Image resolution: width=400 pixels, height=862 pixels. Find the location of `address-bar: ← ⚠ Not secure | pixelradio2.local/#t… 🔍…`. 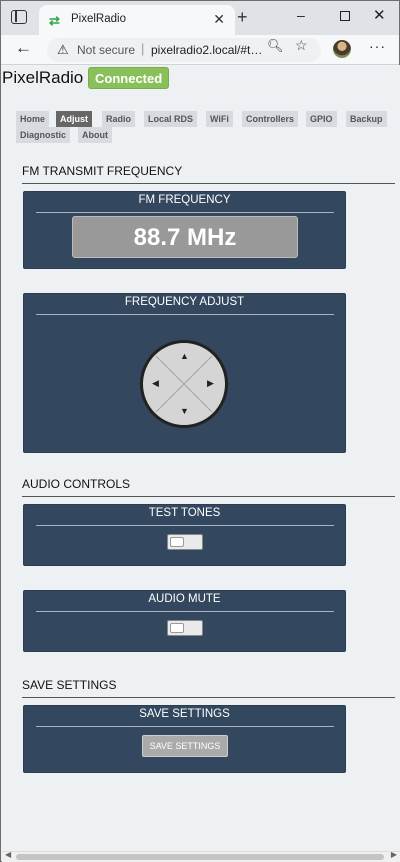

address-bar: ← ⚠ Not secure | pixelradio2.local/#t… 🔍… is located at coordinates (200, 50).